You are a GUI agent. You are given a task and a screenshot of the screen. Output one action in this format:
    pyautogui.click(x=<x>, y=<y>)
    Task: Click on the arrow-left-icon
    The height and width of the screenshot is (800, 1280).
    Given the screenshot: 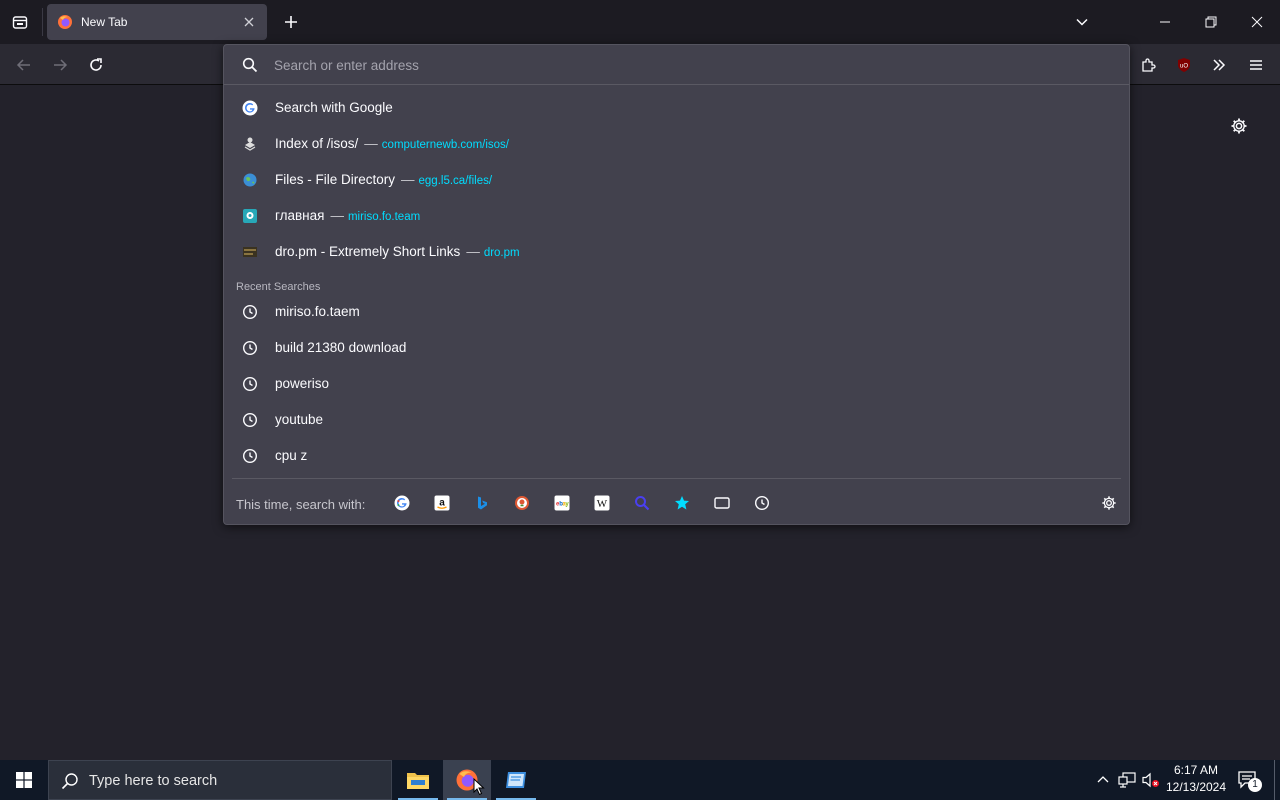 What is the action you would take?
    pyautogui.click(x=23, y=65)
    